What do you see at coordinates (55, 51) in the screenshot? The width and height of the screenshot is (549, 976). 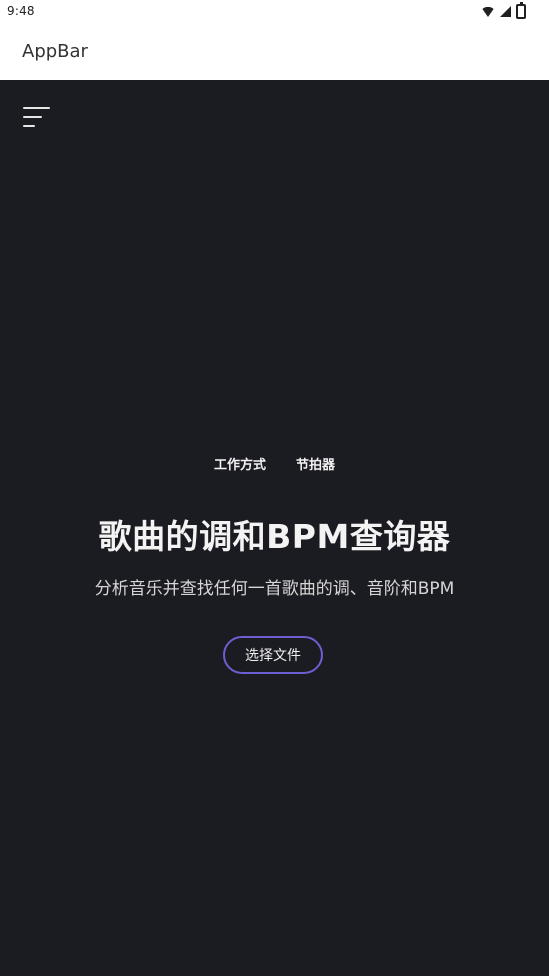 I see `app-bar-title: AppBar` at bounding box center [55, 51].